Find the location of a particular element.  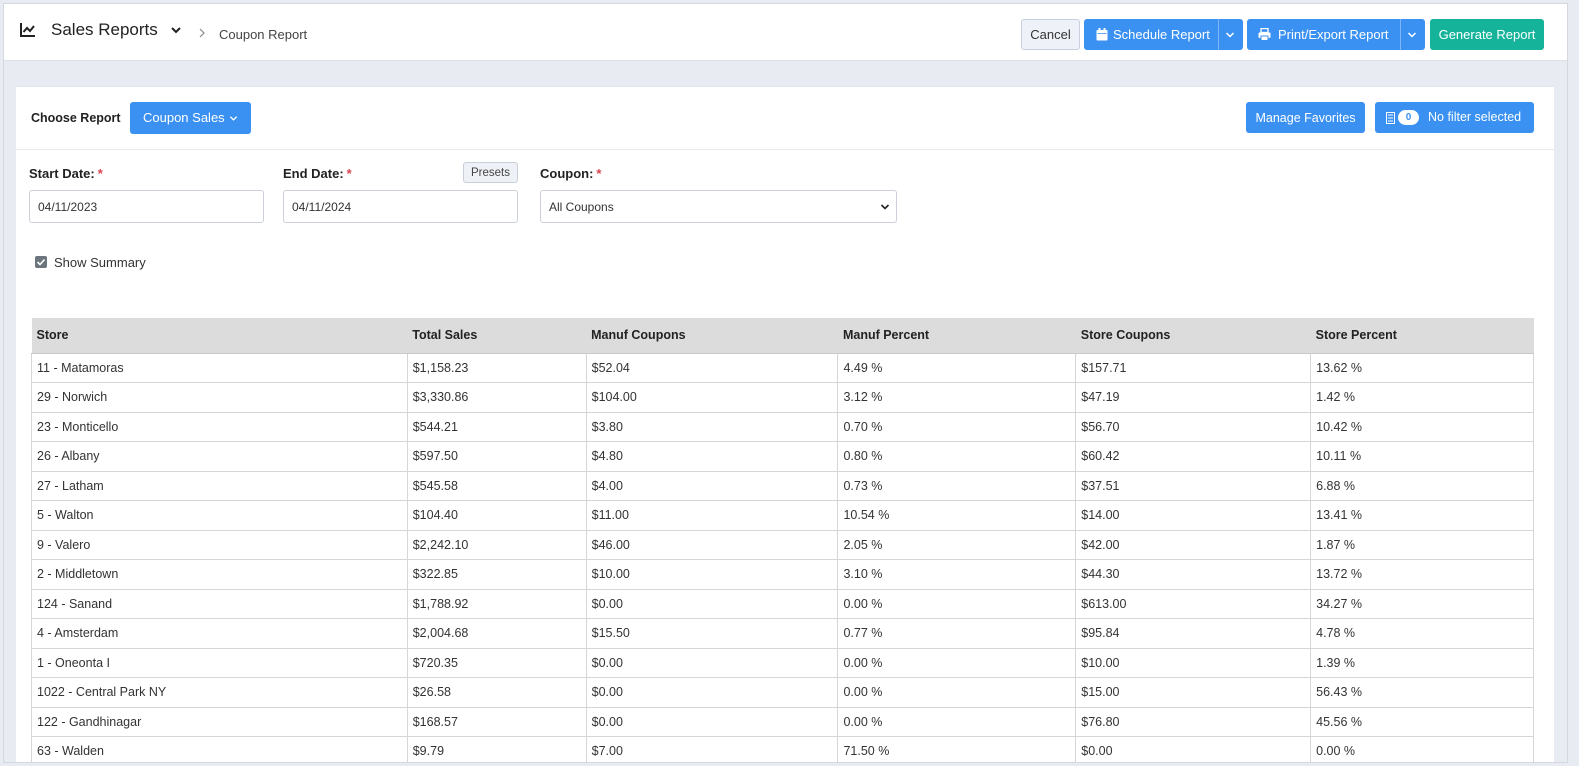

report-menu: Sales Reports is located at coordinates (100, 30).